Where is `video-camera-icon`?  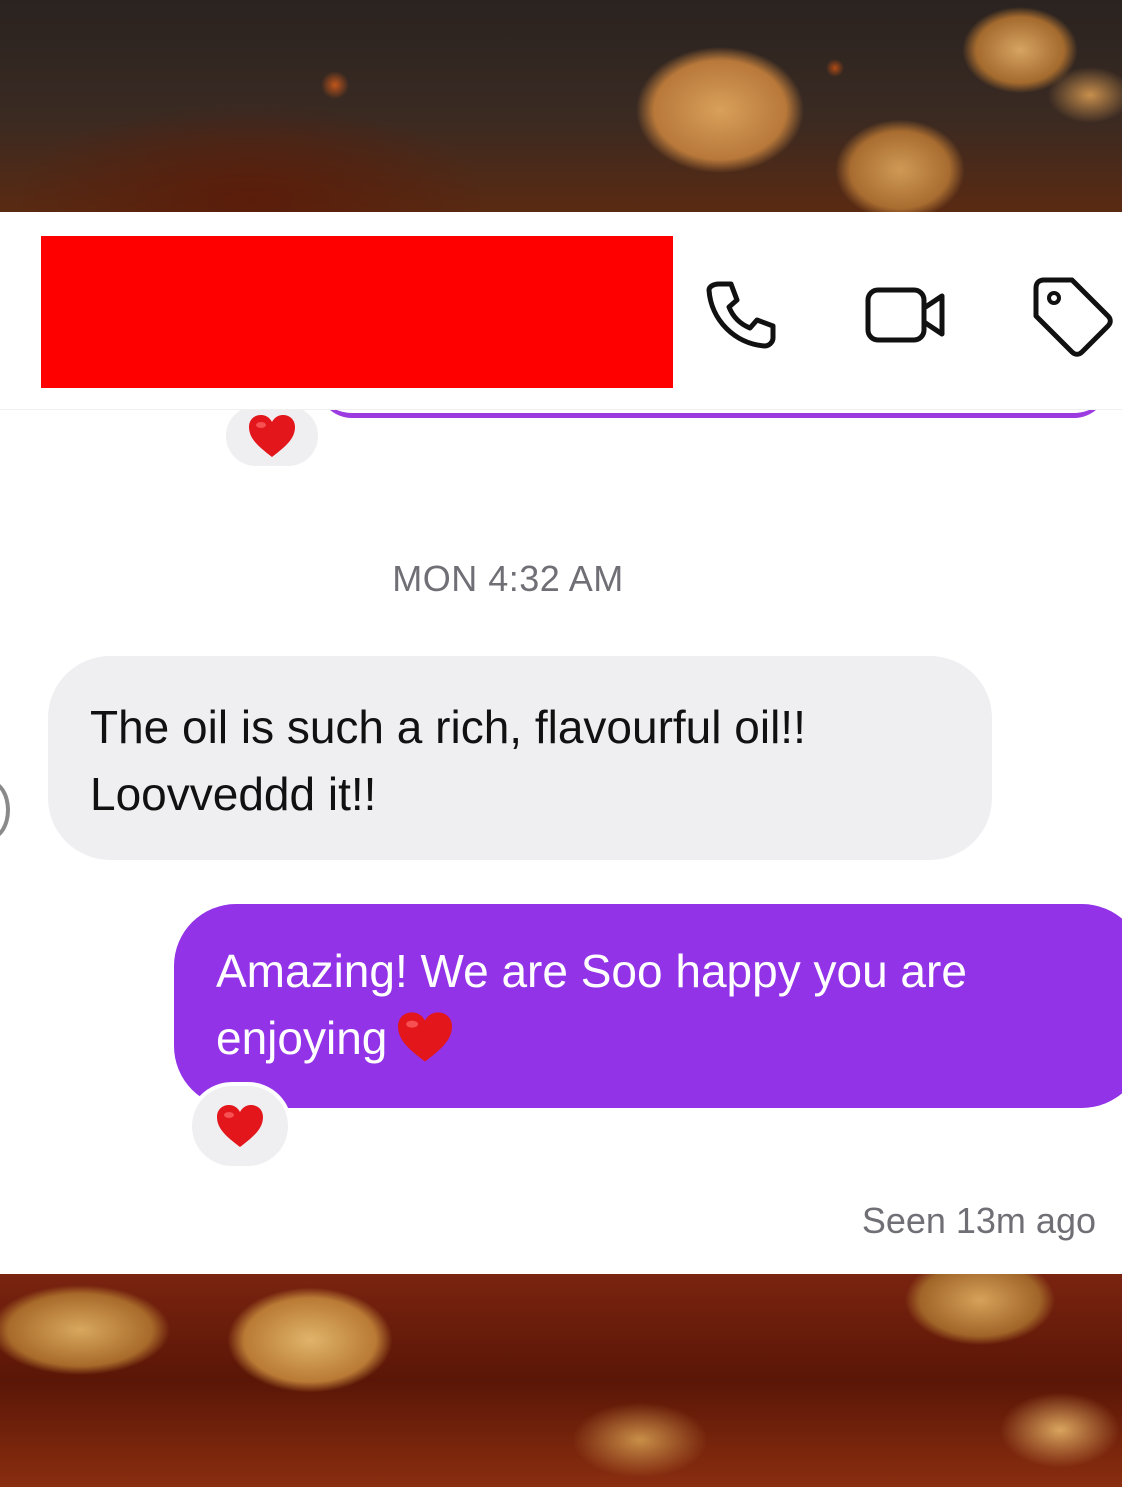 video-camera-icon is located at coordinates (905, 315).